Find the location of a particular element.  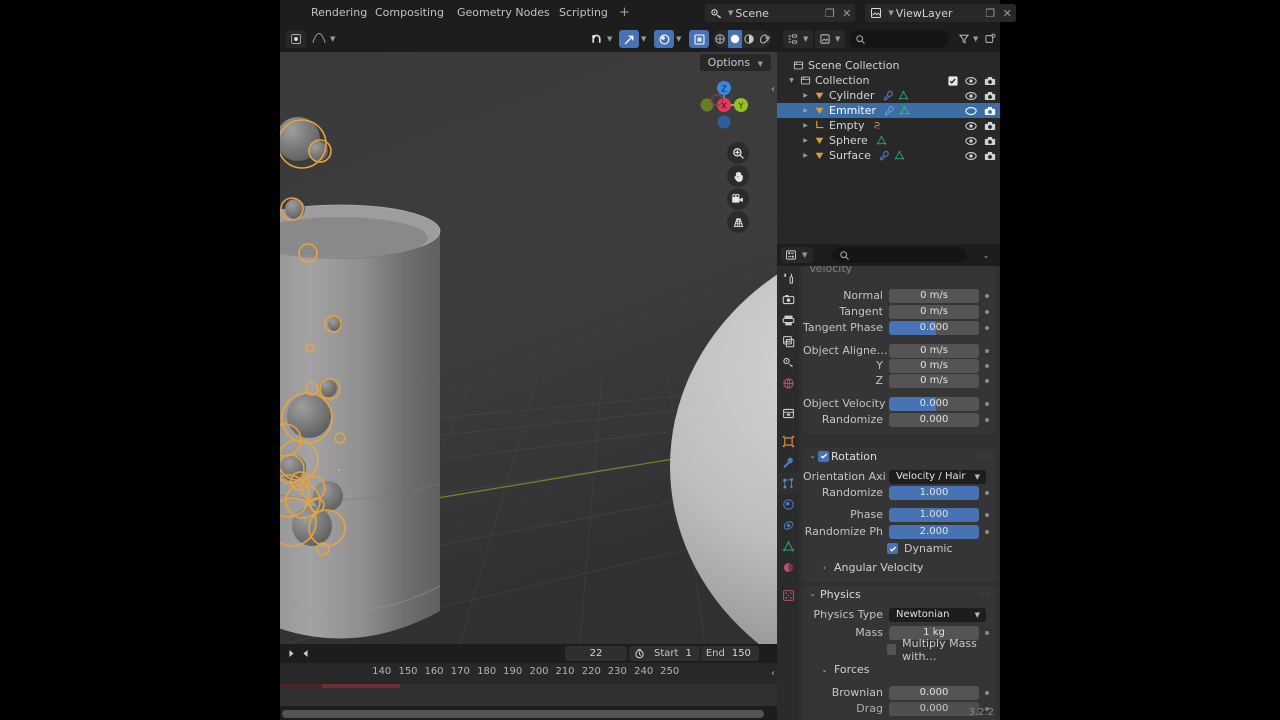

snap-options-chevron: ▼ is located at coordinates (646, 39).